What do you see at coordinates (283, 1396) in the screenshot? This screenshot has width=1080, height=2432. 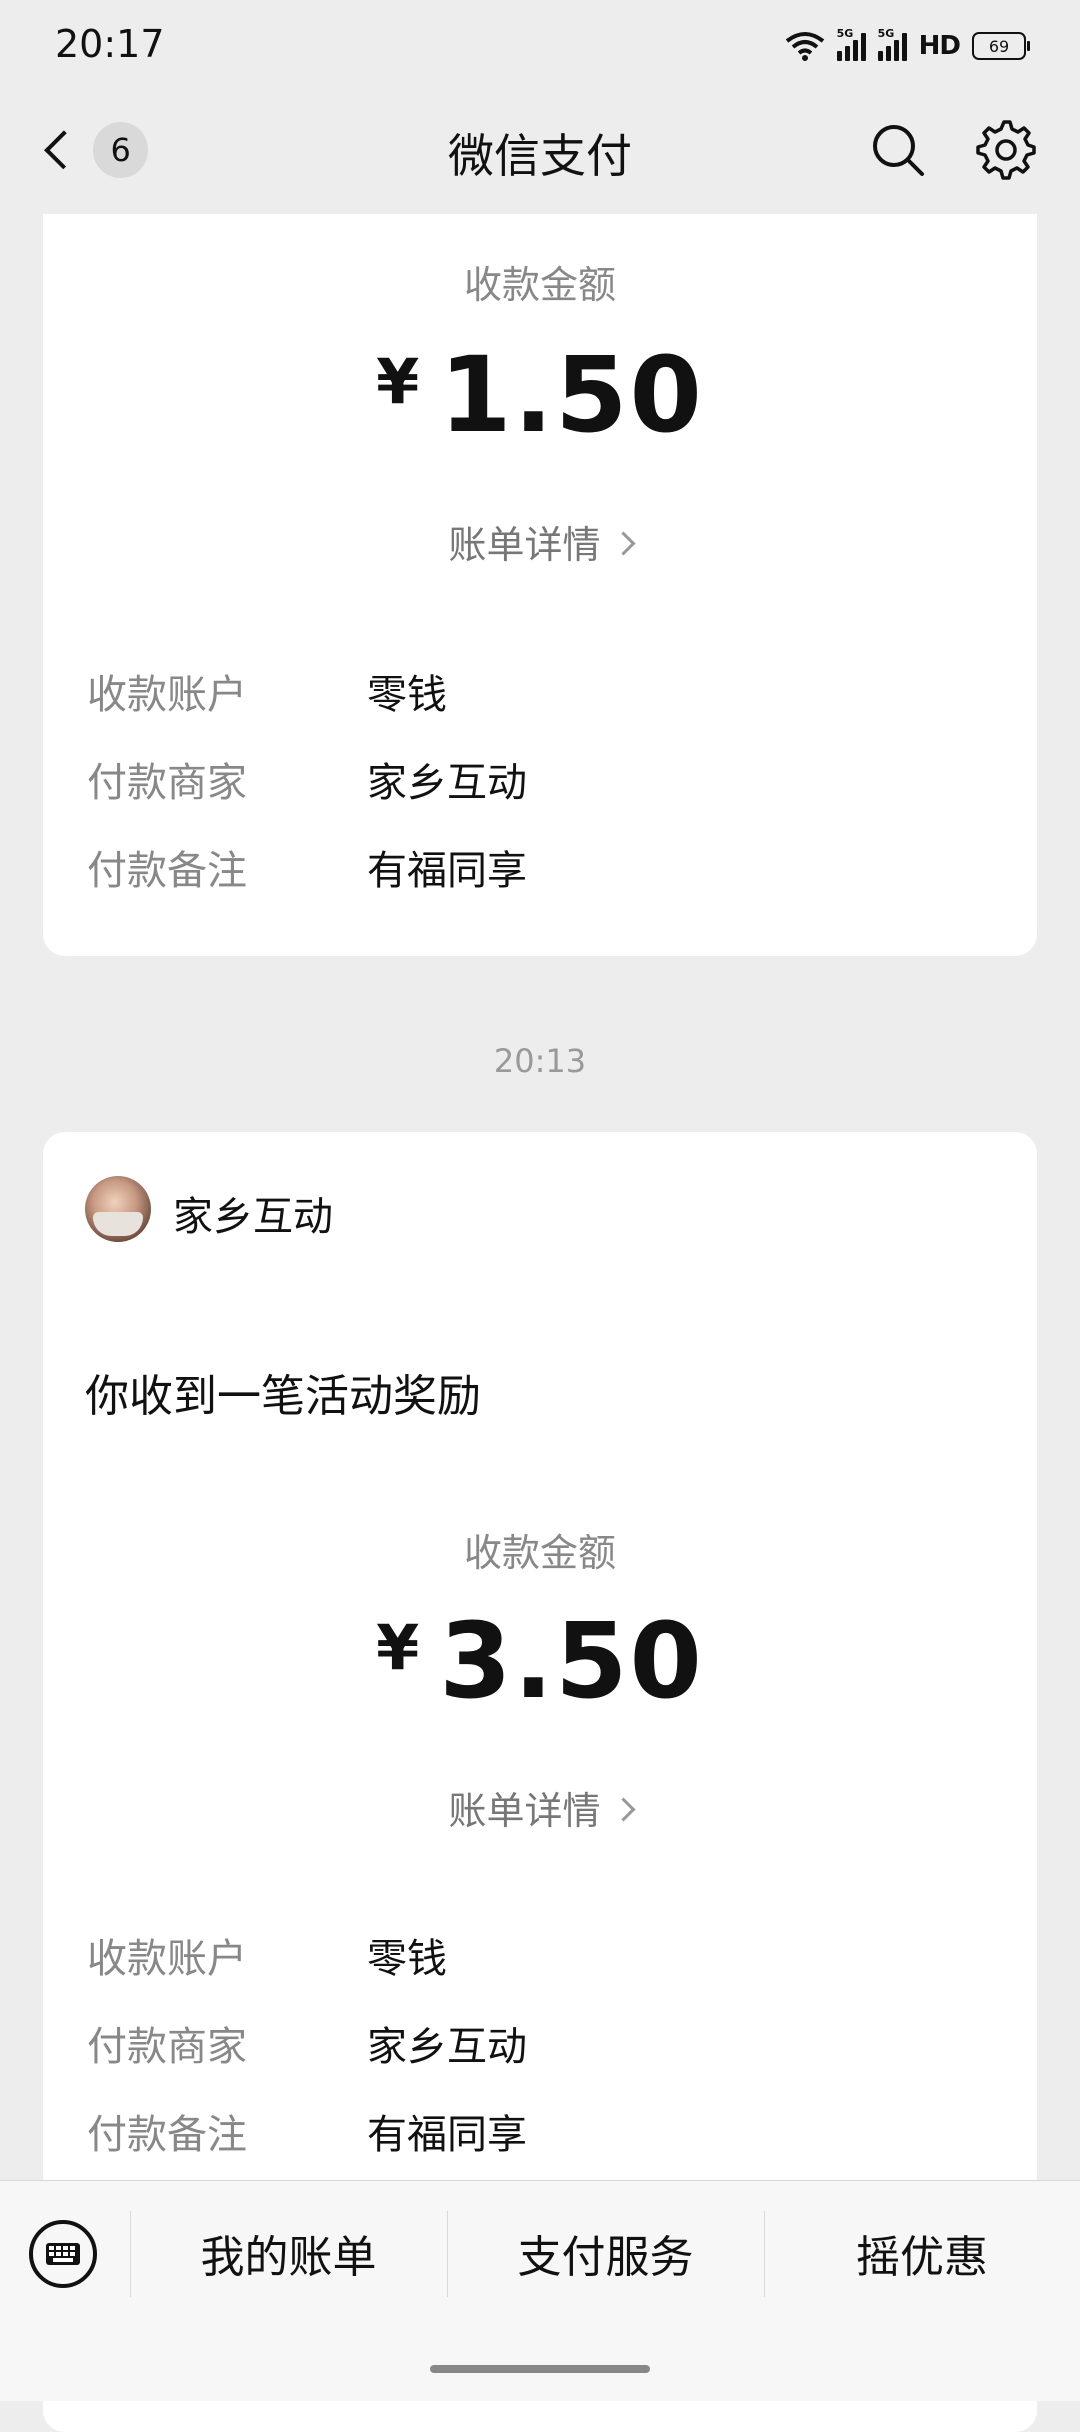 I see `notice-text: 你收到一笔活动奖励` at bounding box center [283, 1396].